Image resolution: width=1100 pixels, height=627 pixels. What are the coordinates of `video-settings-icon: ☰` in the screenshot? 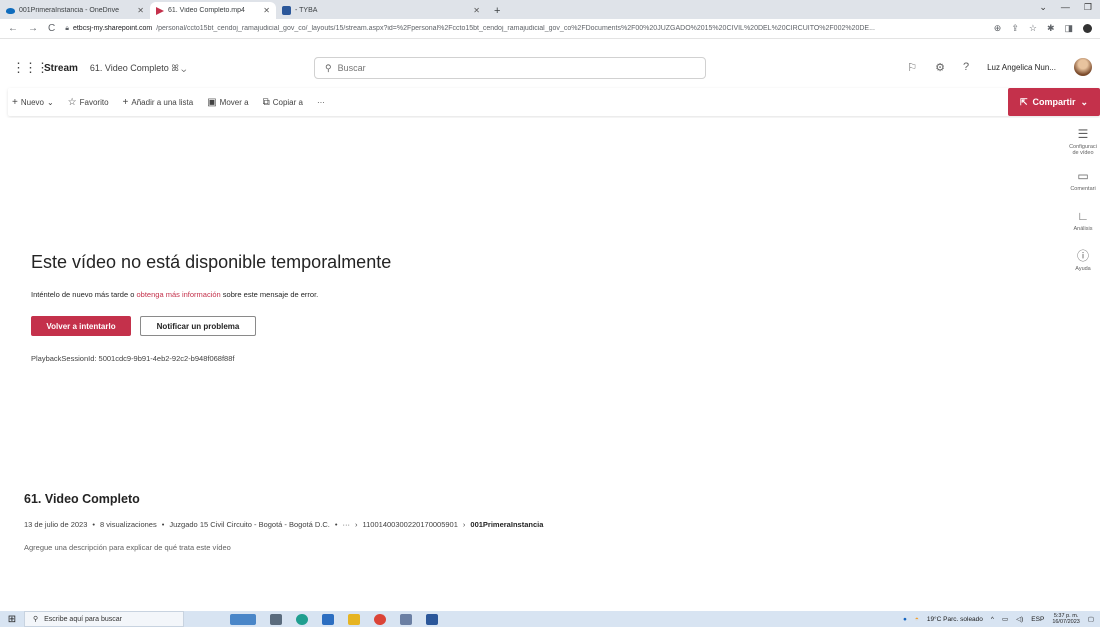 It's located at (1083, 134).